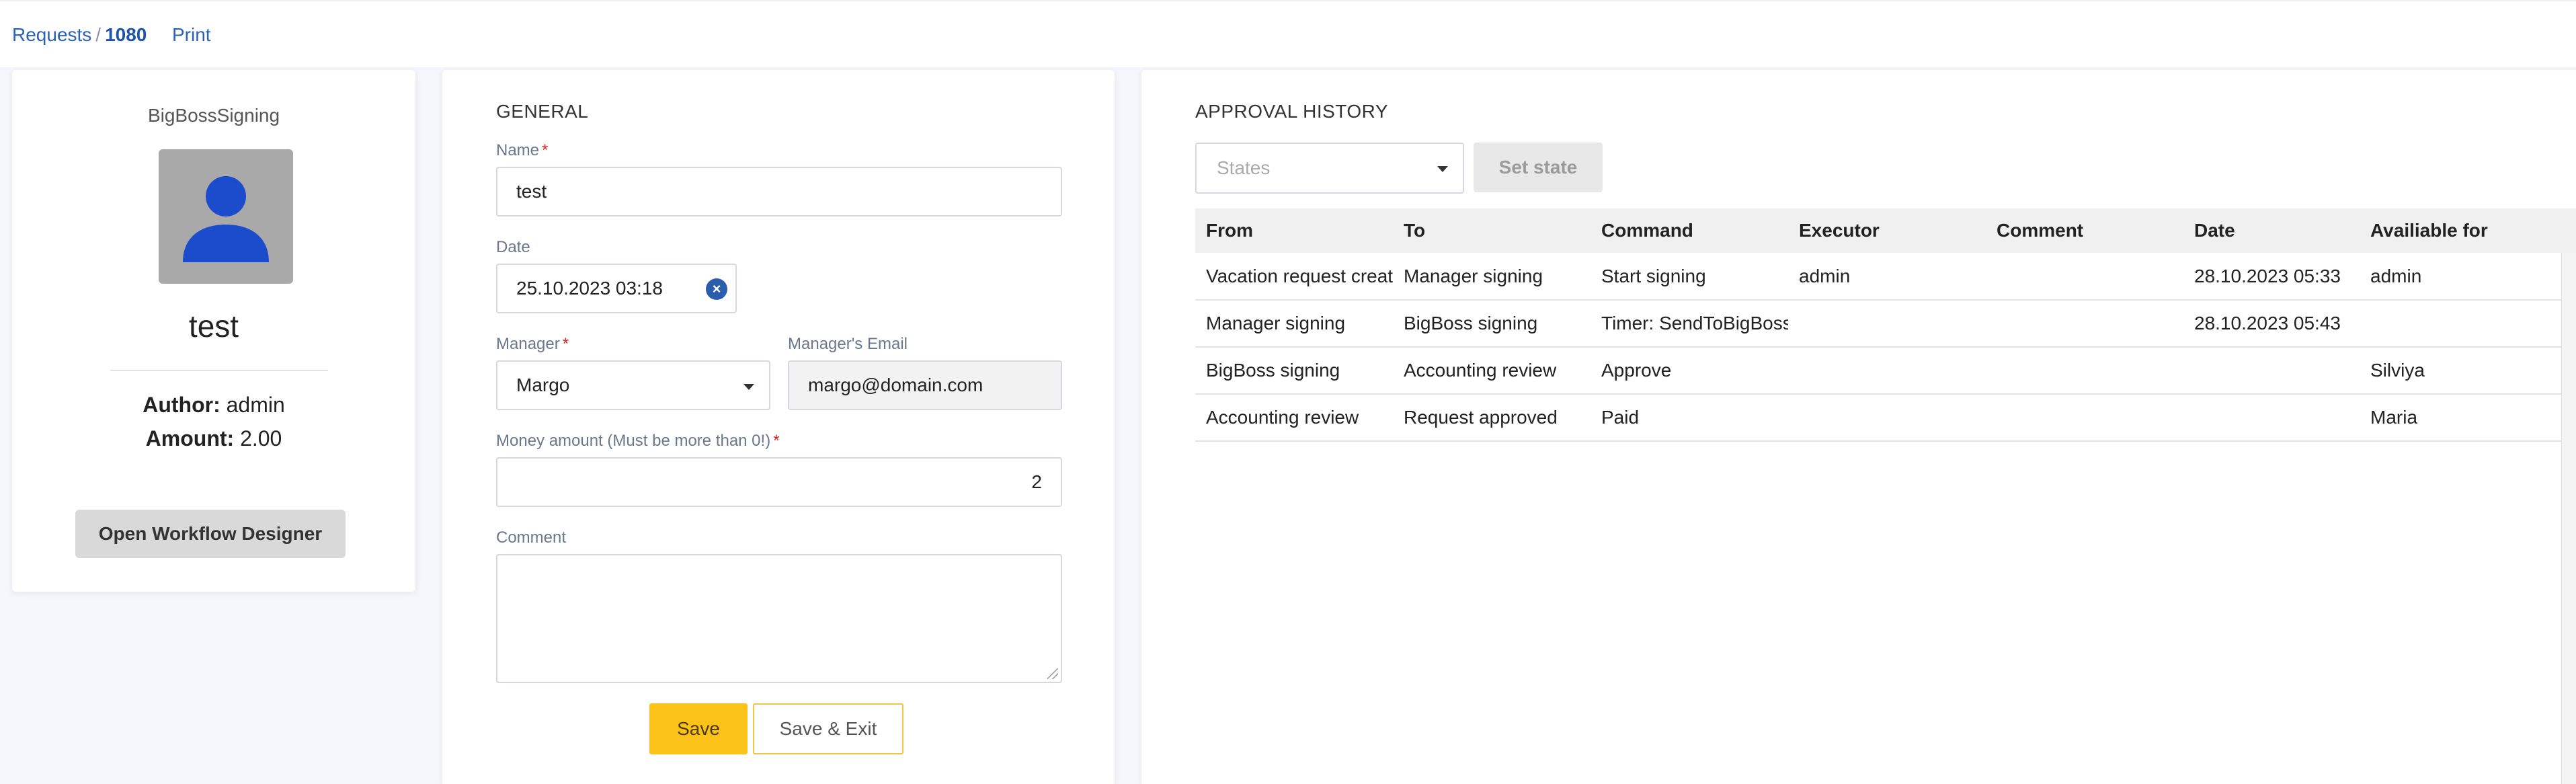 This screenshot has width=2576, height=784. I want to click on comment-label: Comment, so click(531, 537).